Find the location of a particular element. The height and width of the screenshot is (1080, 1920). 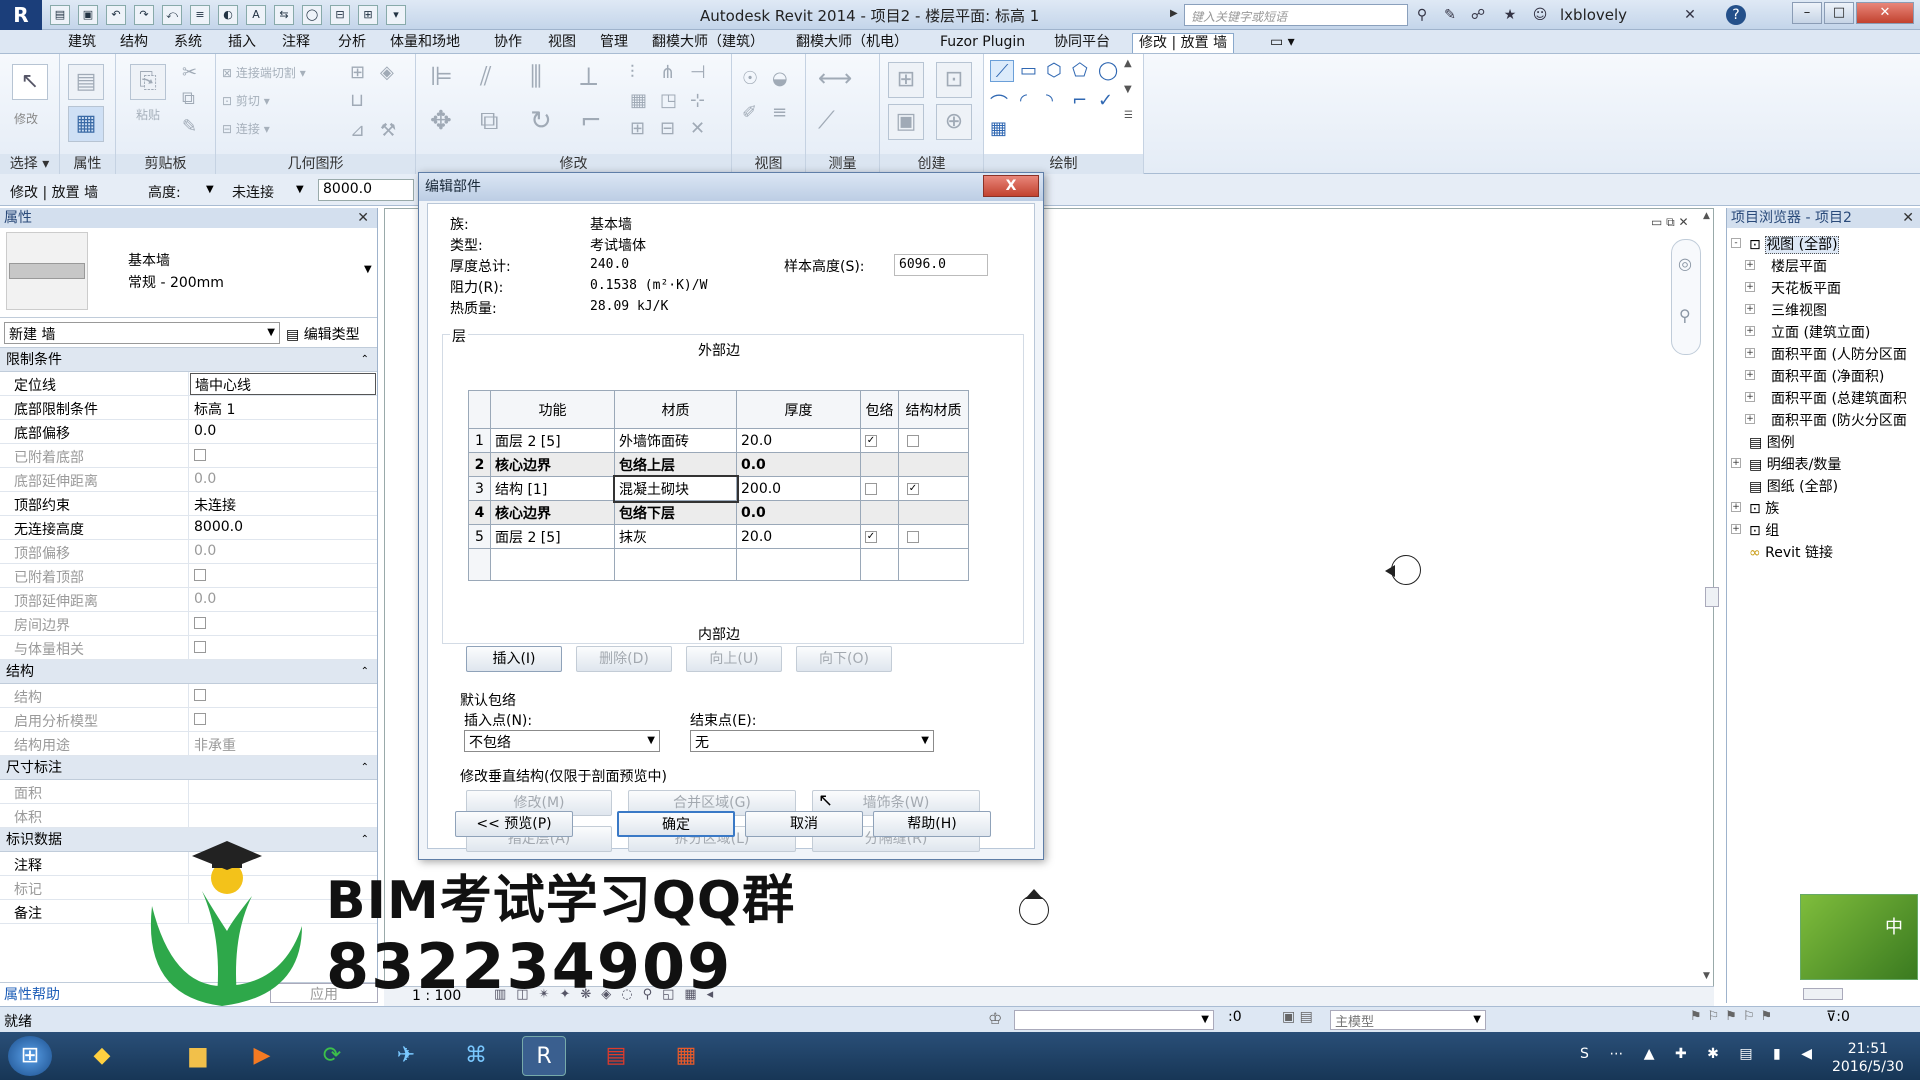

hammer-icon: ⚒ is located at coordinates (388, 130).